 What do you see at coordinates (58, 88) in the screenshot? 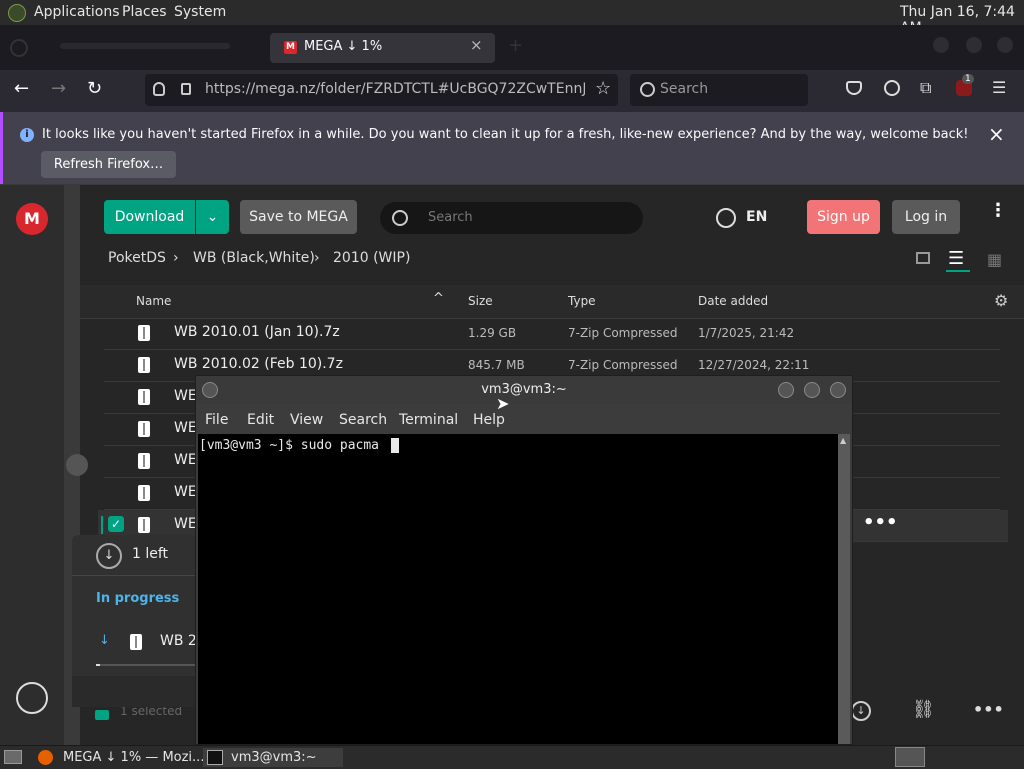
I see `forward-icon: →` at bounding box center [58, 88].